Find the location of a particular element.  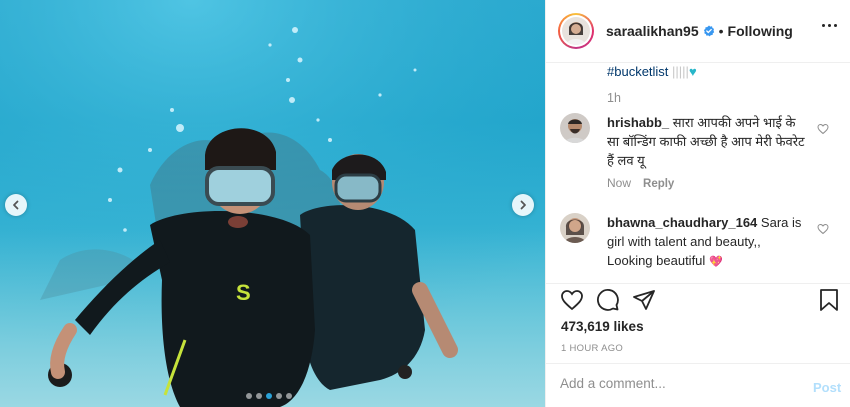

comment-username: hrishabb_ is located at coordinates (638, 122).